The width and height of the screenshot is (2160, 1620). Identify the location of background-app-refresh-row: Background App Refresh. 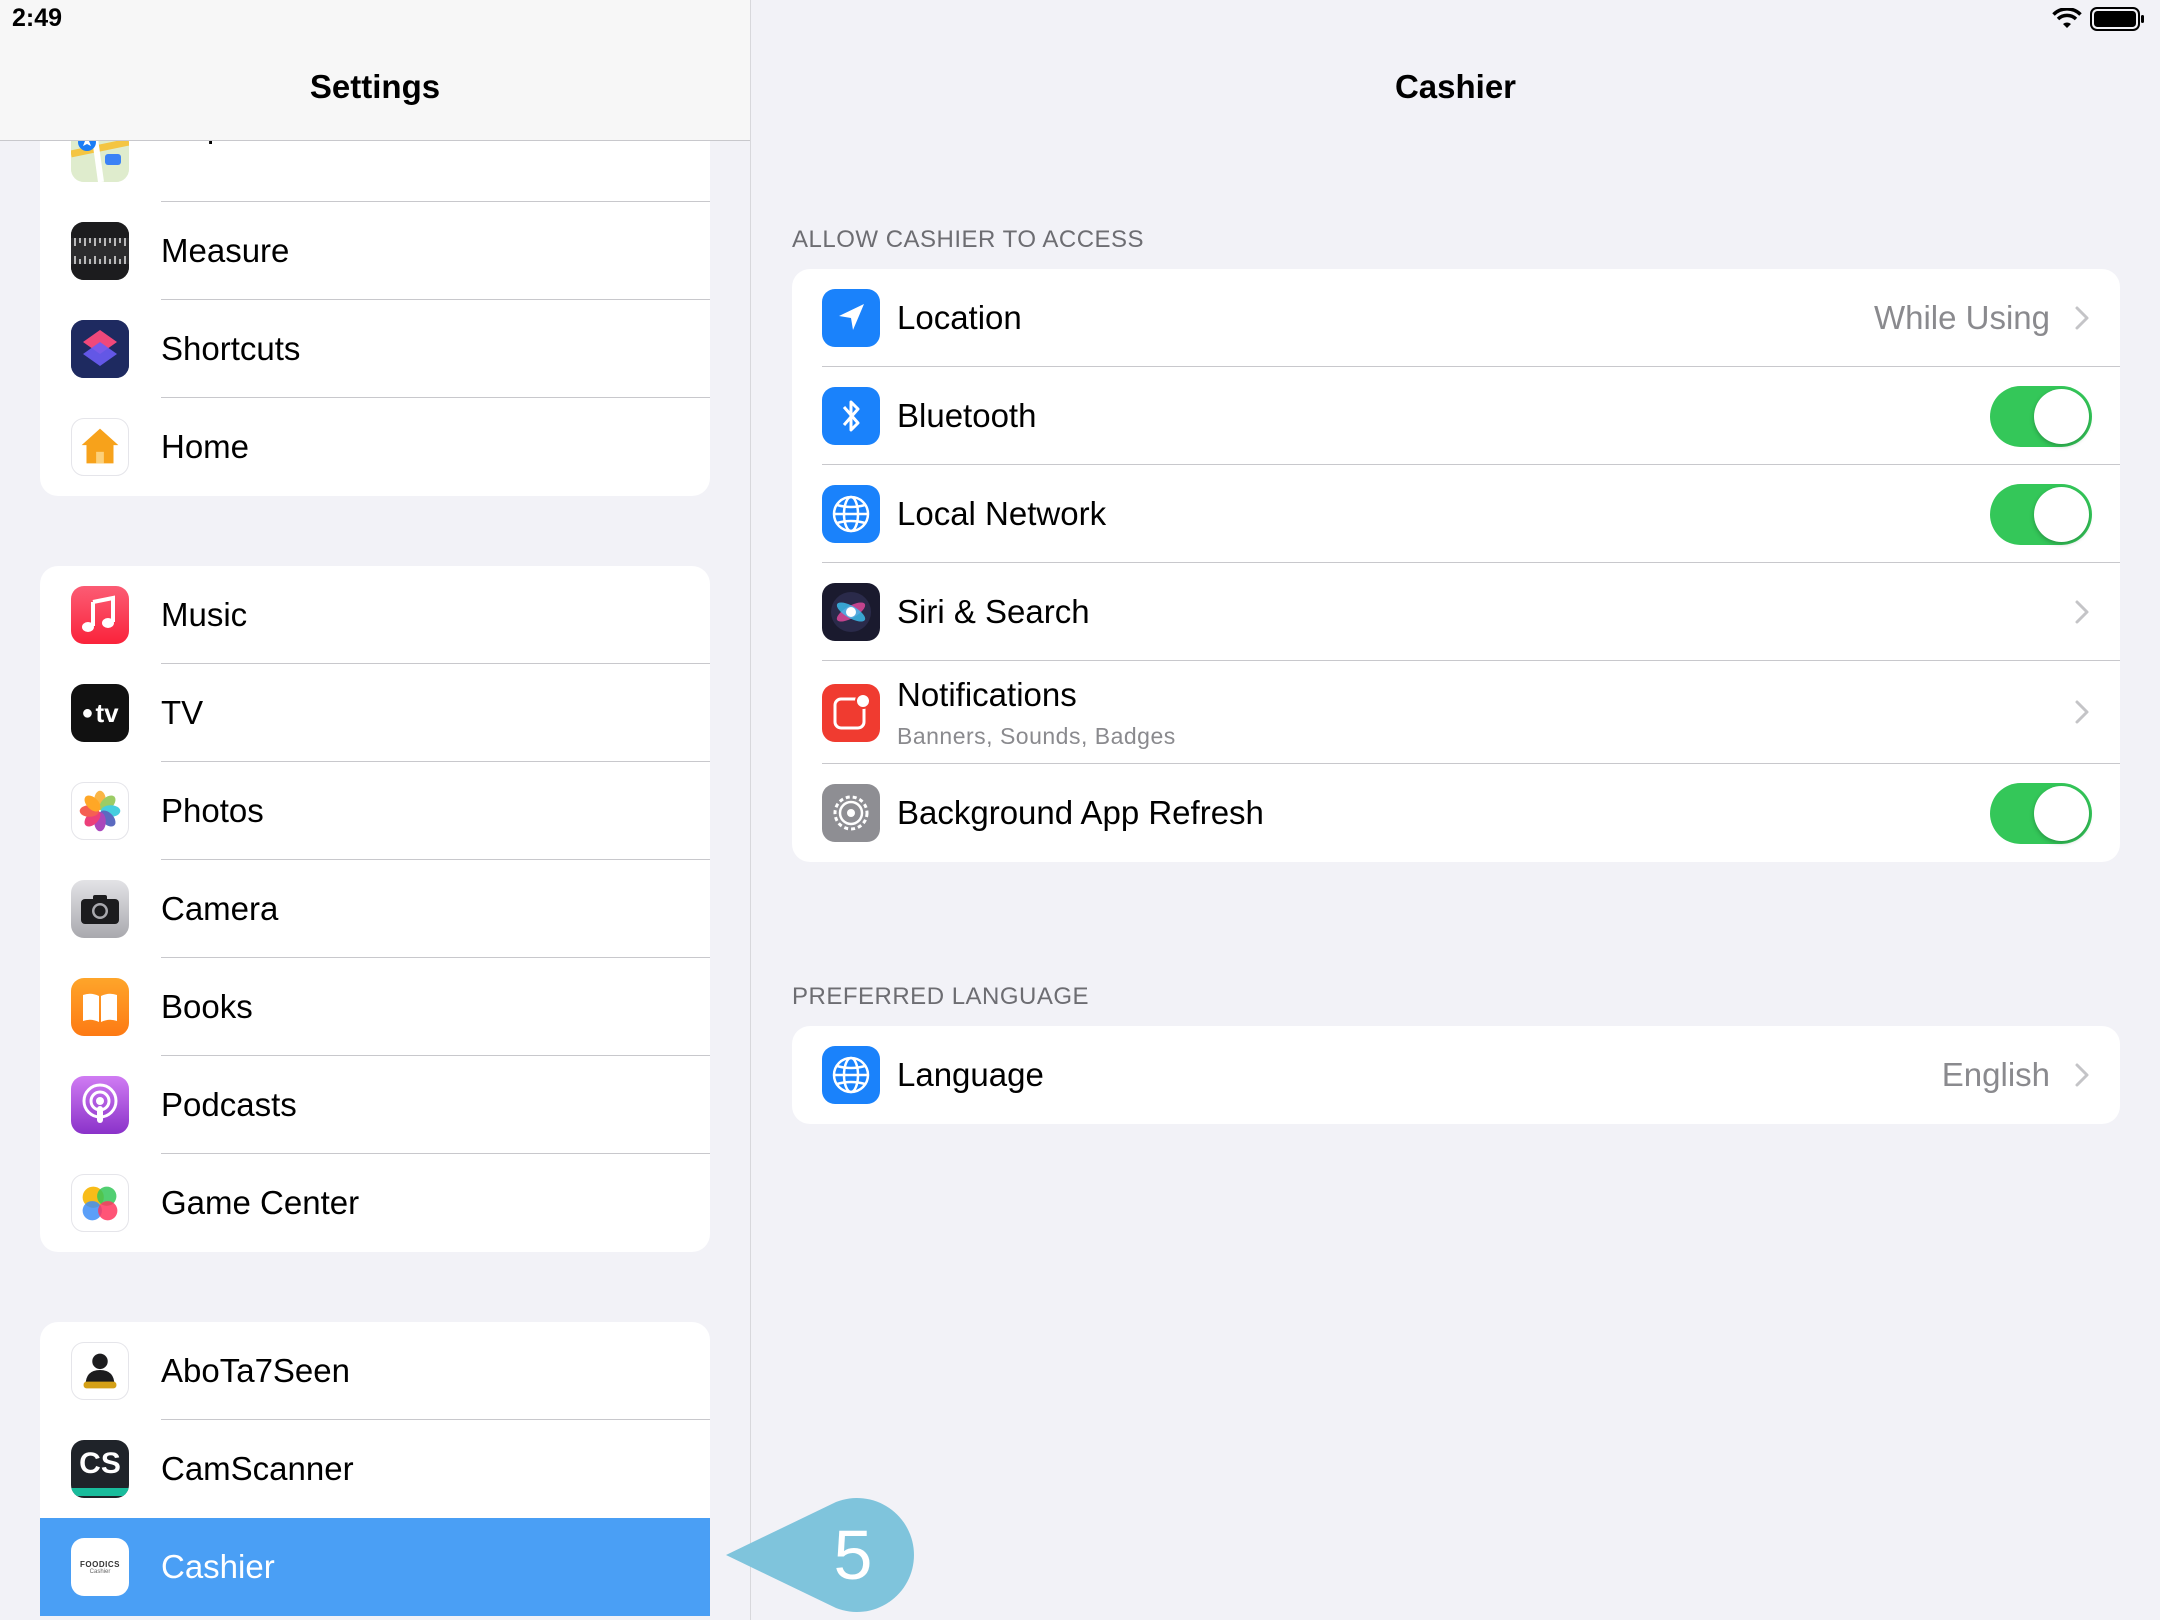
(1456, 813).